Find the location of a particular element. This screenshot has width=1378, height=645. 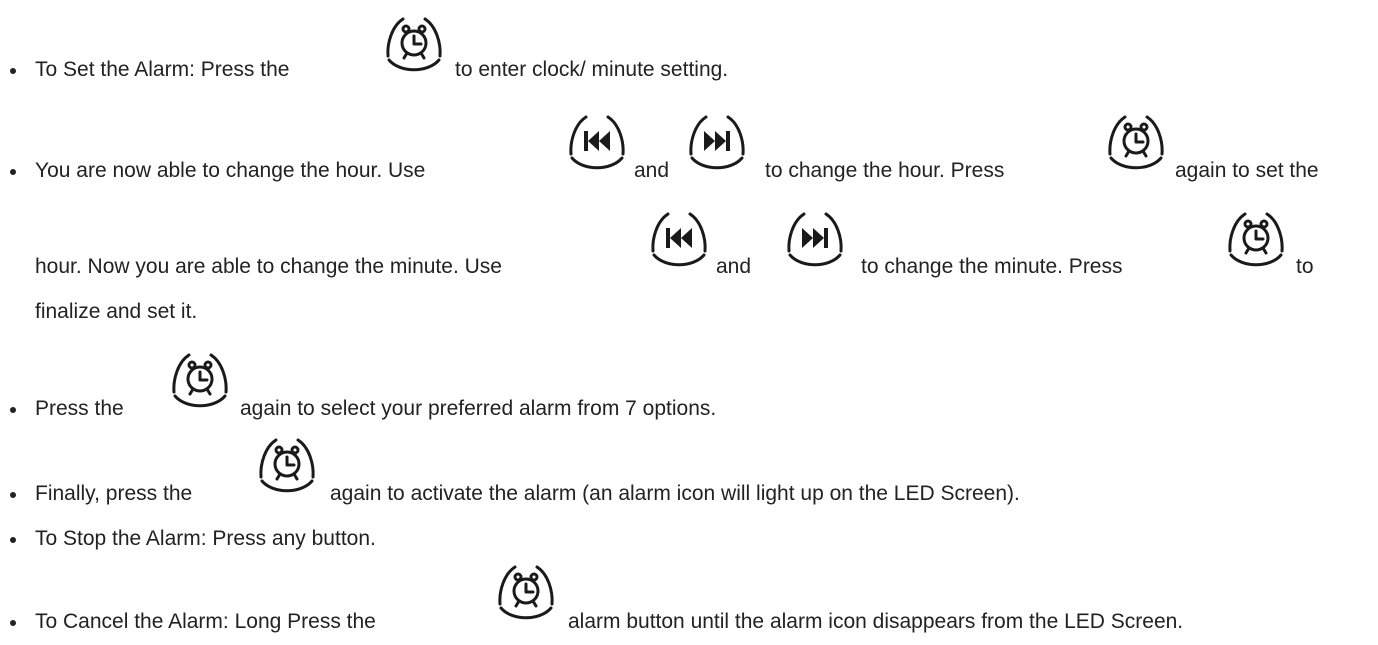

instruction-text: Press the is located at coordinates (79, 408).